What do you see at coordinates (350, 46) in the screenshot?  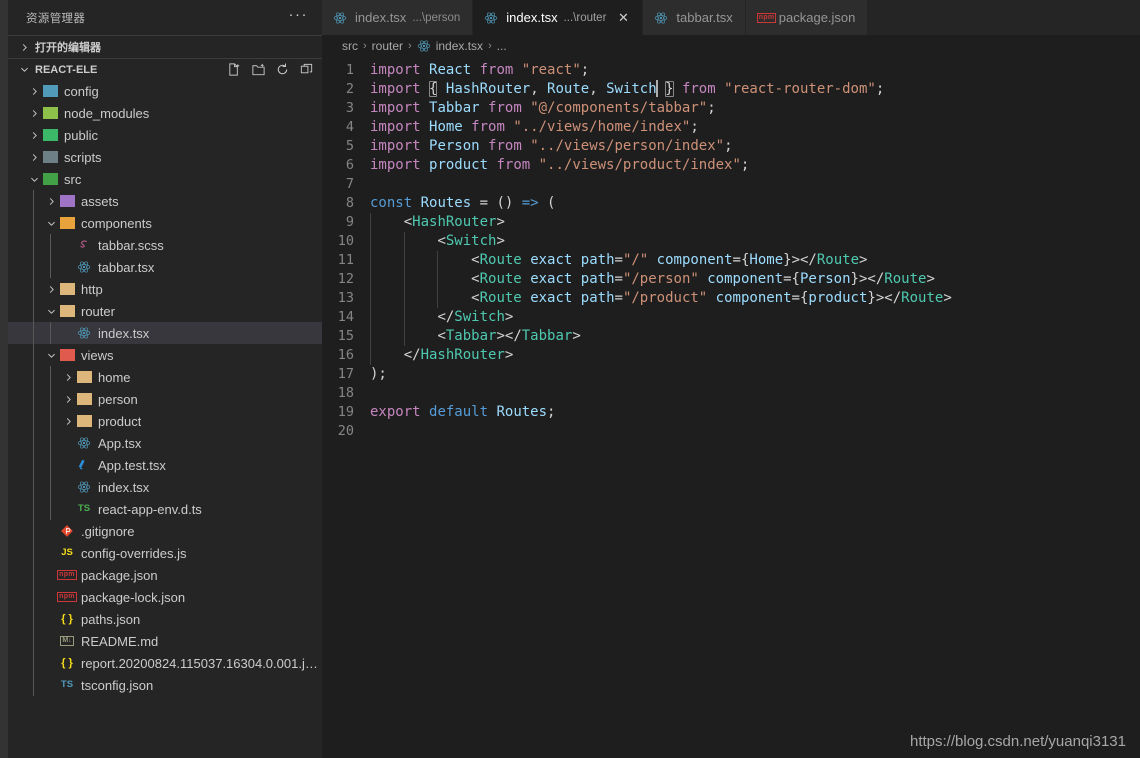 I see `breadcrumb-item: src` at bounding box center [350, 46].